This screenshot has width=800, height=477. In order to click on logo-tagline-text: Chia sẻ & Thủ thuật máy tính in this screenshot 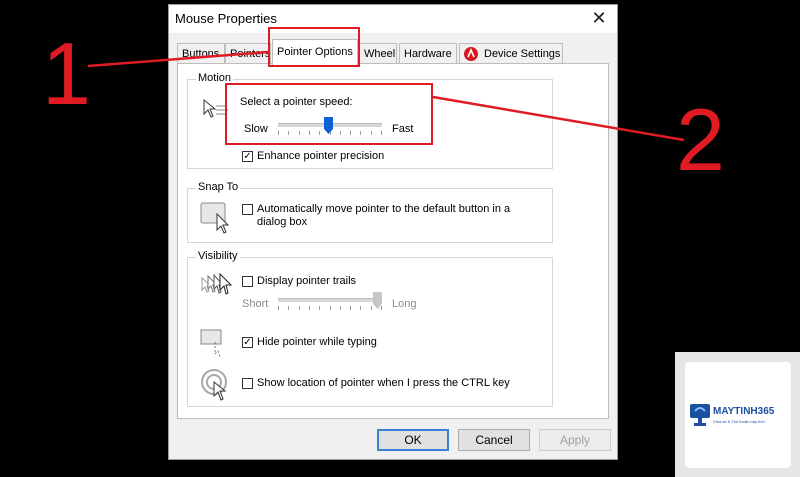, I will do `click(739, 421)`.